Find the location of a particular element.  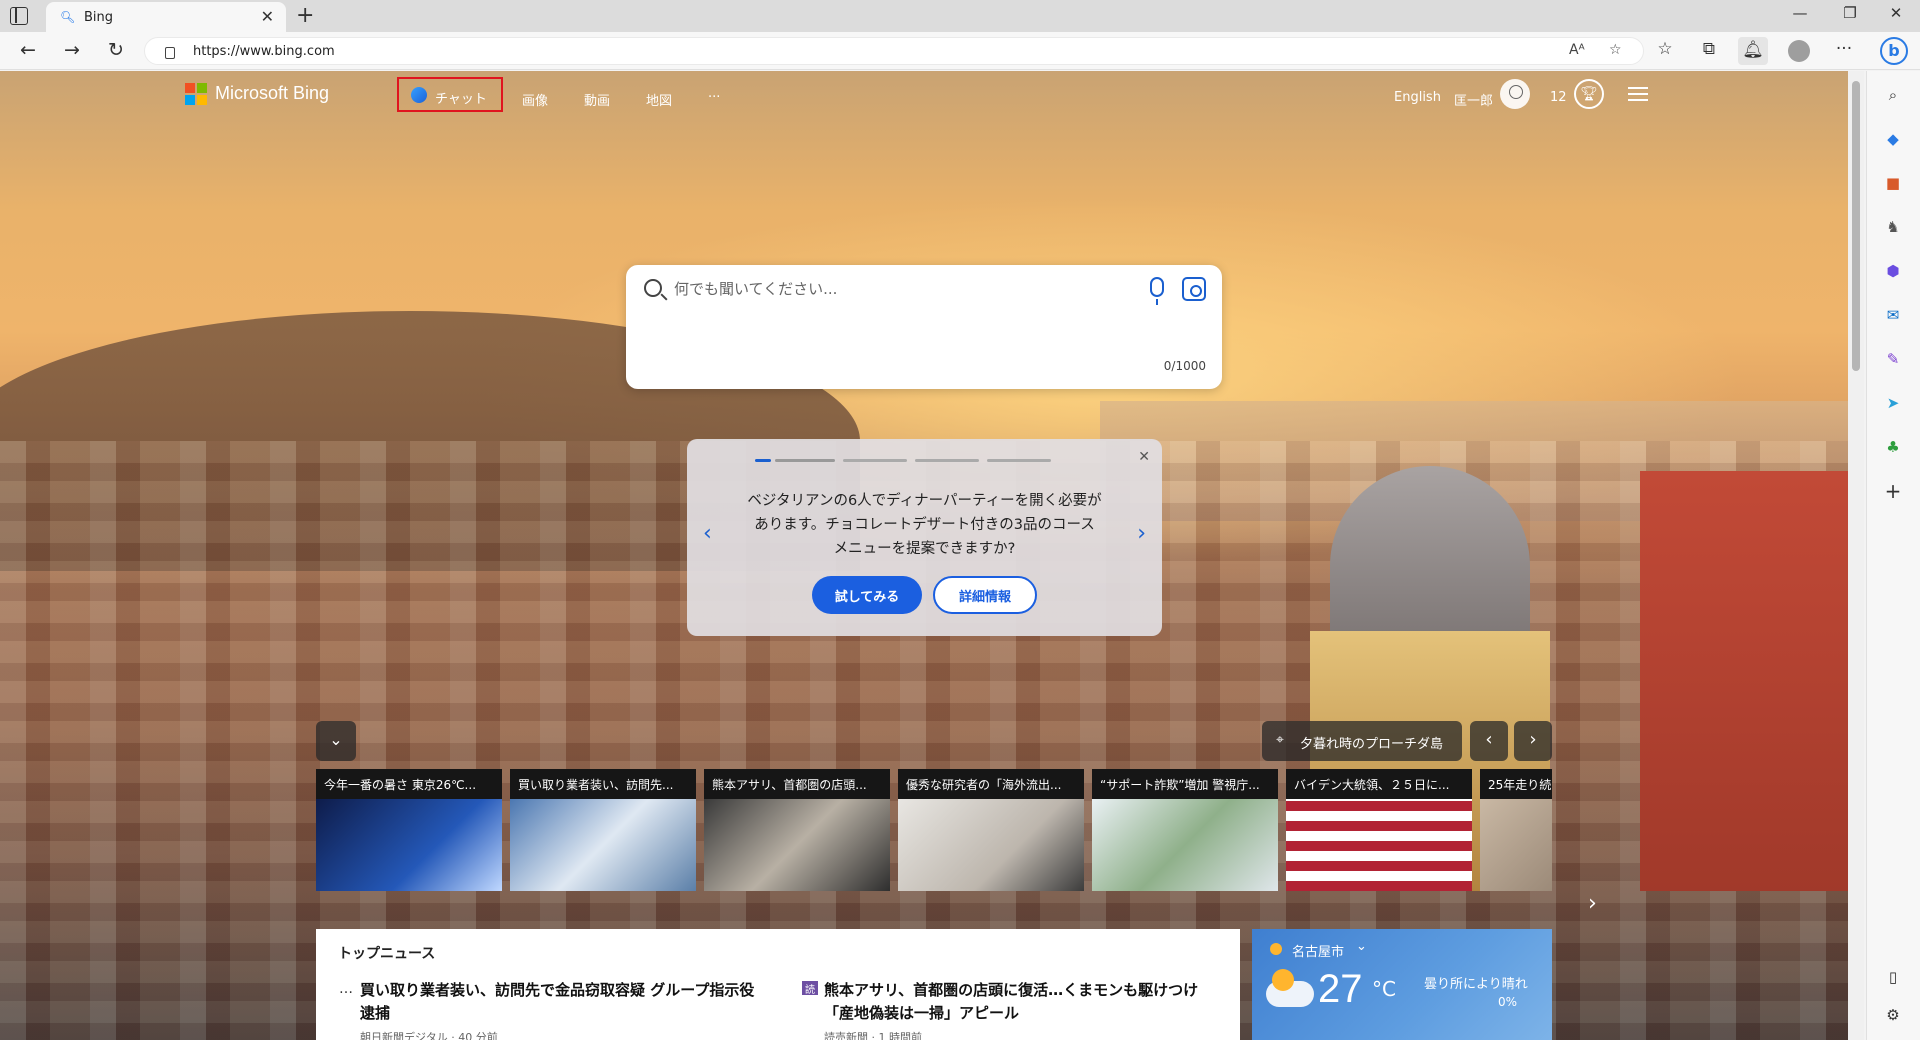

reload-button: ↻ is located at coordinates (116, 50).